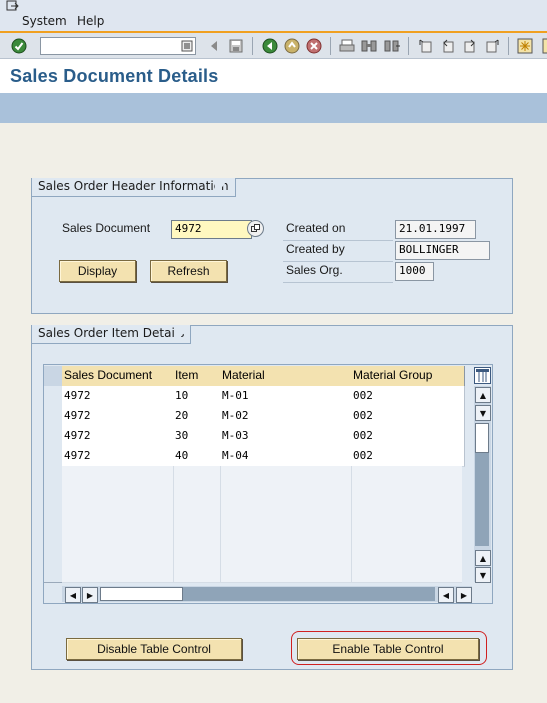  I want to click on highlight-outline, so click(389, 648).